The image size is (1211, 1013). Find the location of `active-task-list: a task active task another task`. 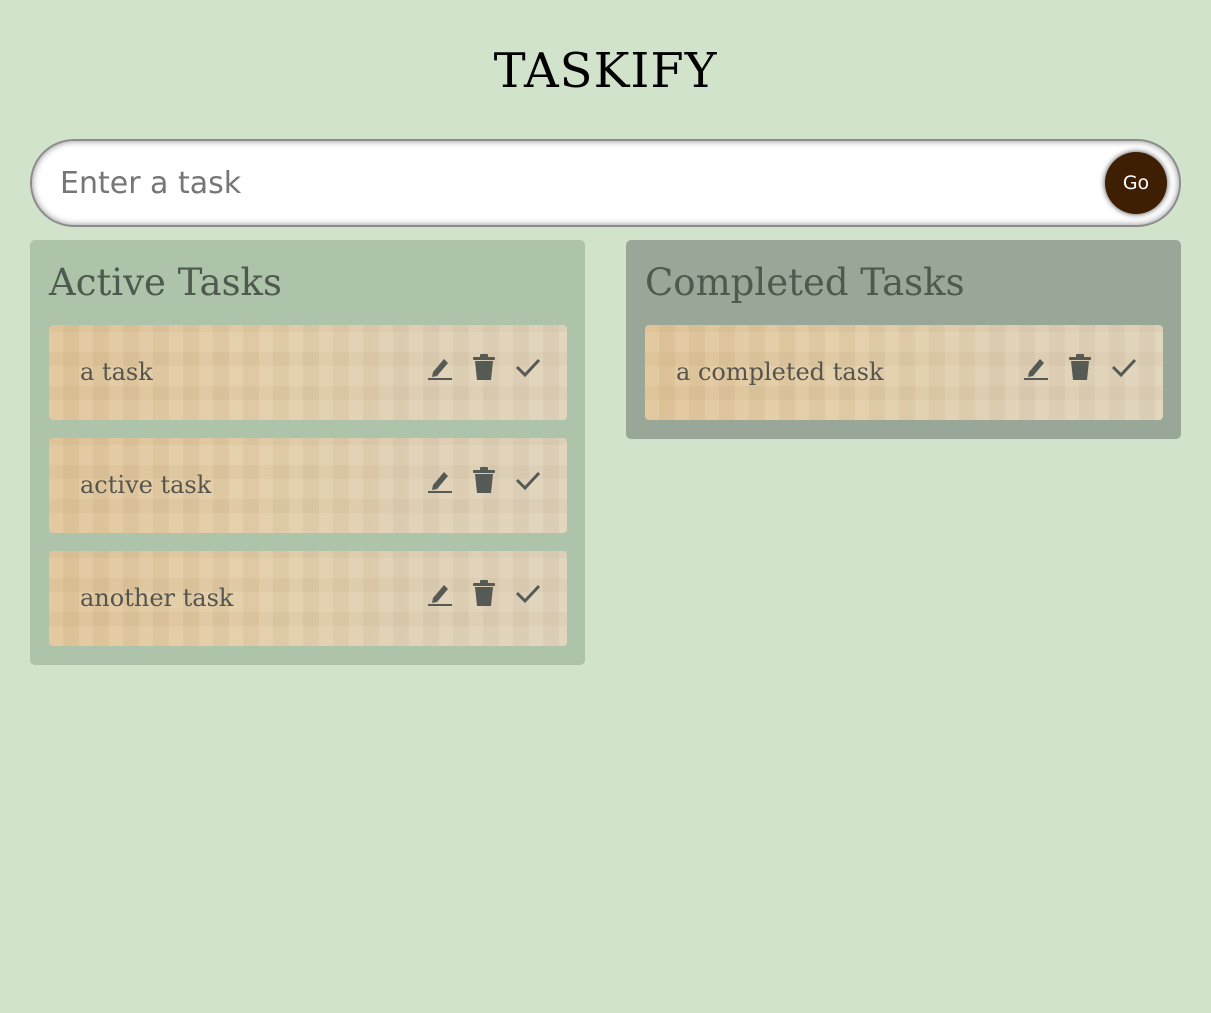

active-task-list: a task active task another task is located at coordinates (308, 485).